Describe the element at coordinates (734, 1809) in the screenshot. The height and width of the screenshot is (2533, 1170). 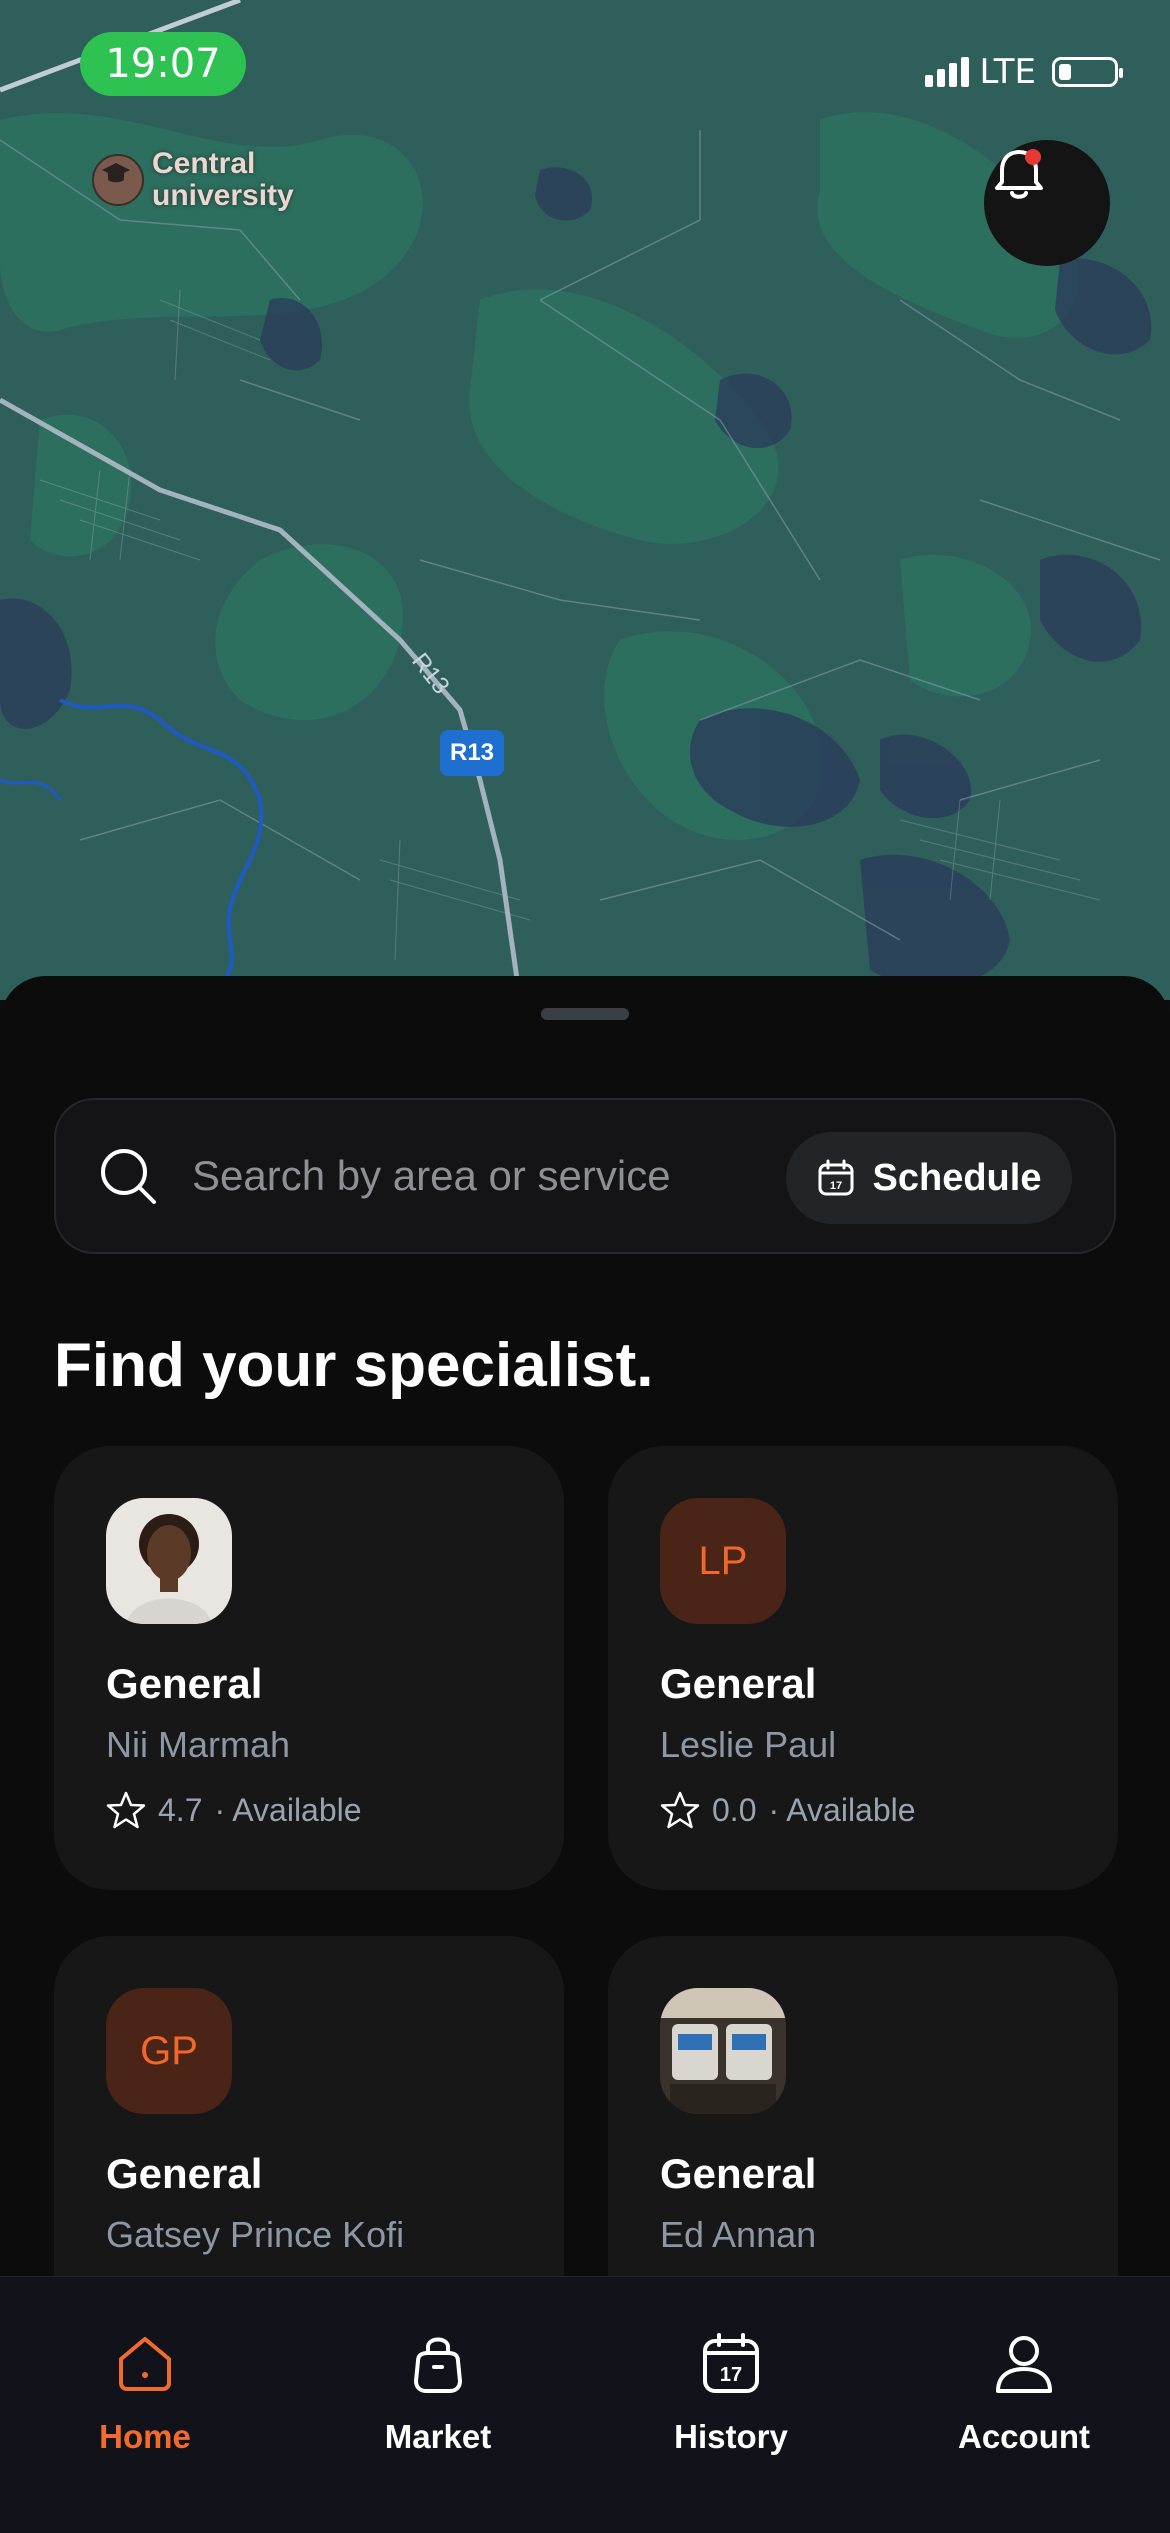
I see `rating-value: 0.0` at that location.